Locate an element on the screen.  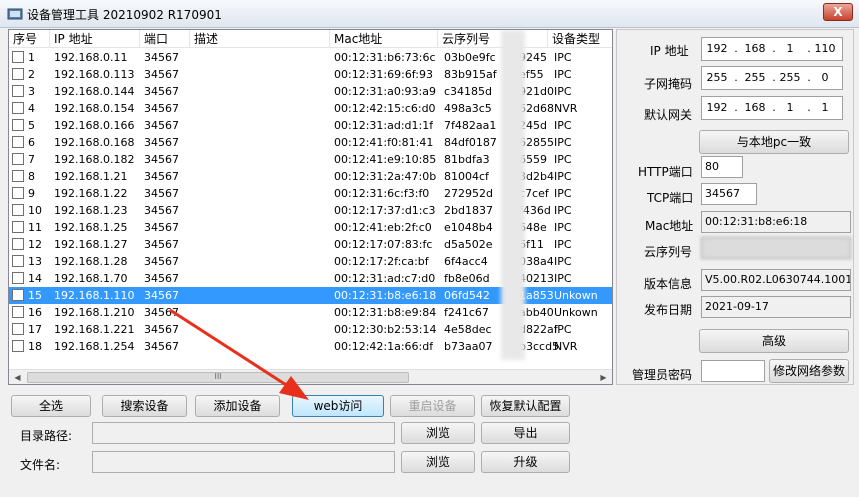
cell-serial_a: 83b915af is located at coordinates (470, 74).